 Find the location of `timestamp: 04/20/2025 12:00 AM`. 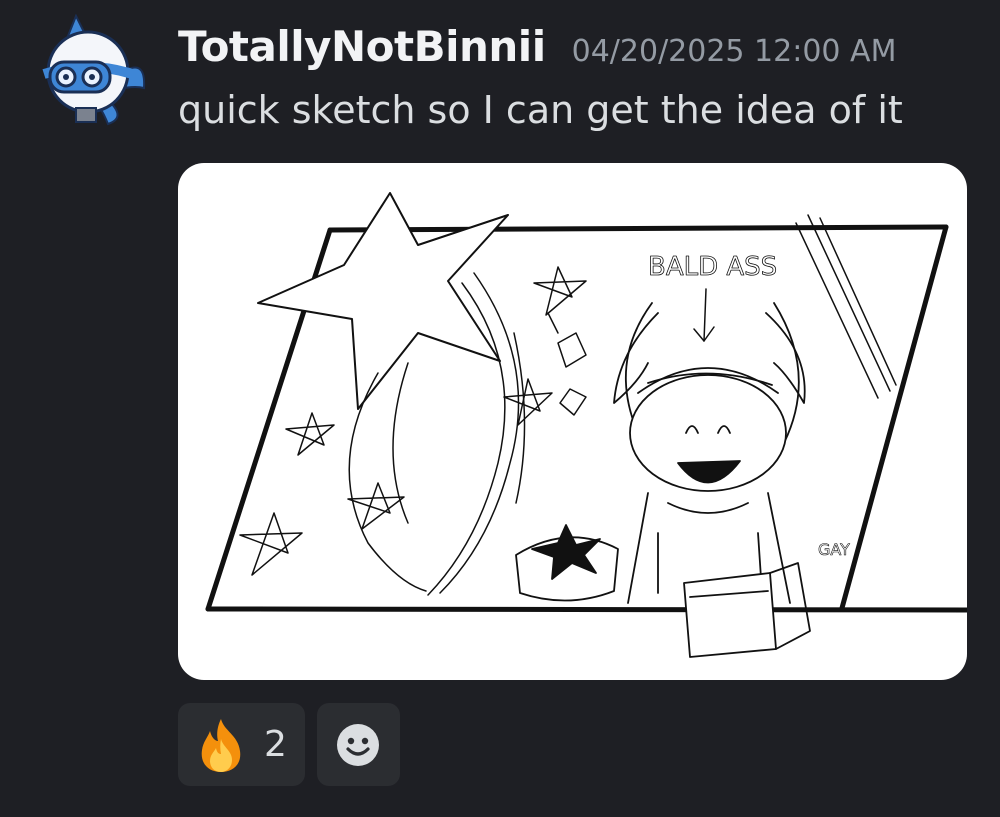

timestamp: 04/20/2025 12:00 AM is located at coordinates (734, 51).